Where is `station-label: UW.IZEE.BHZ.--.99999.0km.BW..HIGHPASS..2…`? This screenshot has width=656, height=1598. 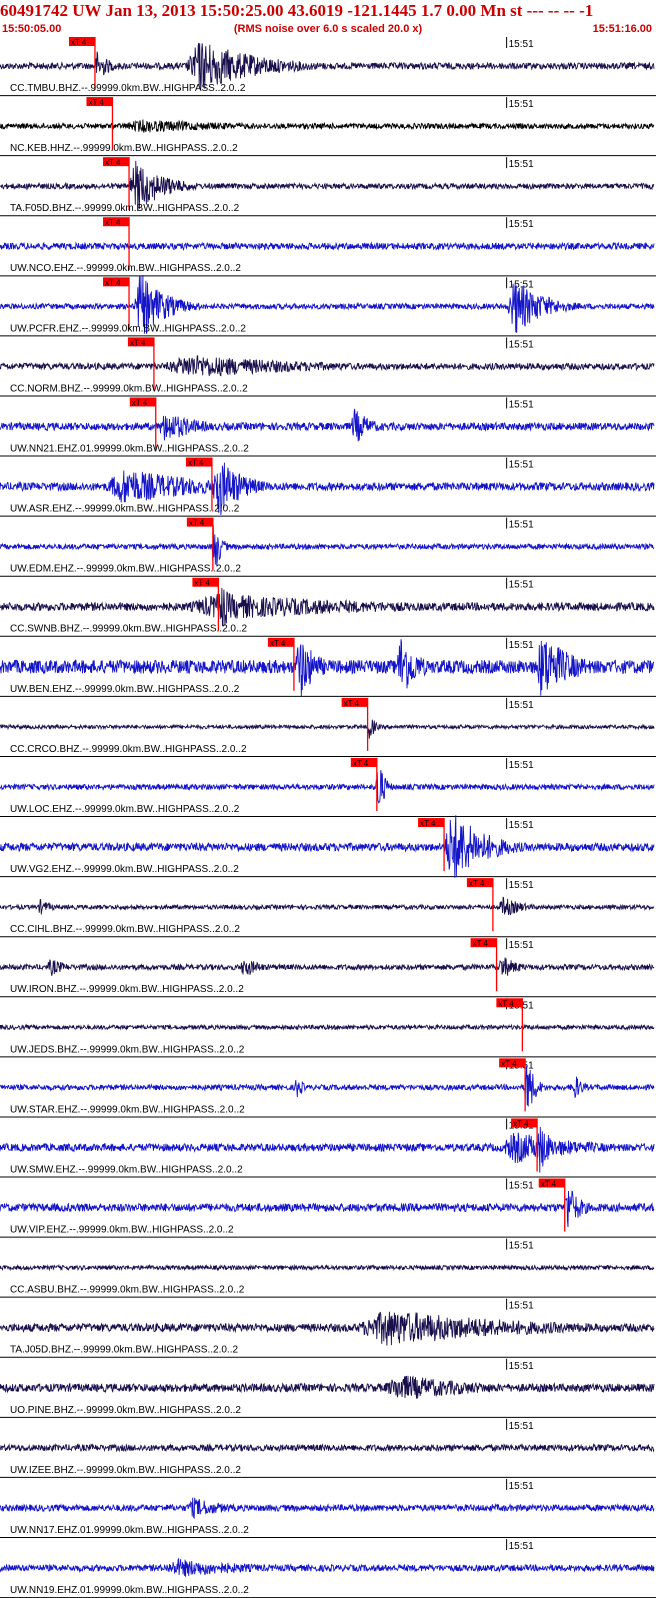
station-label: UW.IZEE.BHZ.--.99999.0km.BW..HIGHPASS..2… is located at coordinates (125, 1470).